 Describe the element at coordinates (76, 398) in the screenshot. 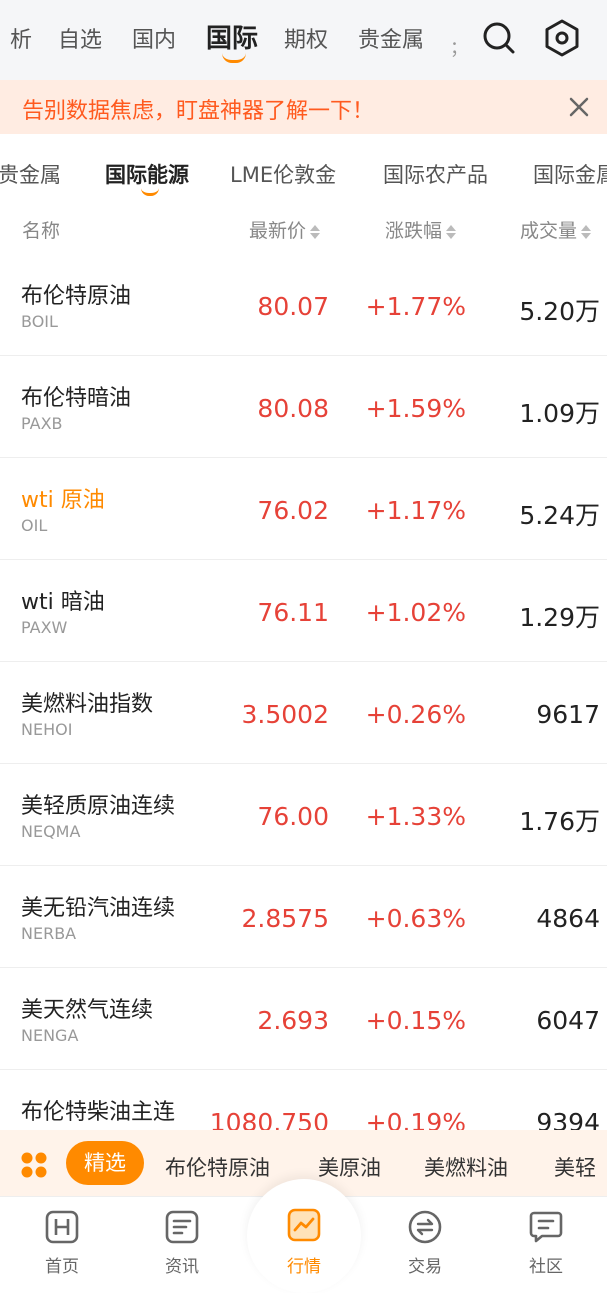

I see `instrument-name: 布伦特暗油` at that location.